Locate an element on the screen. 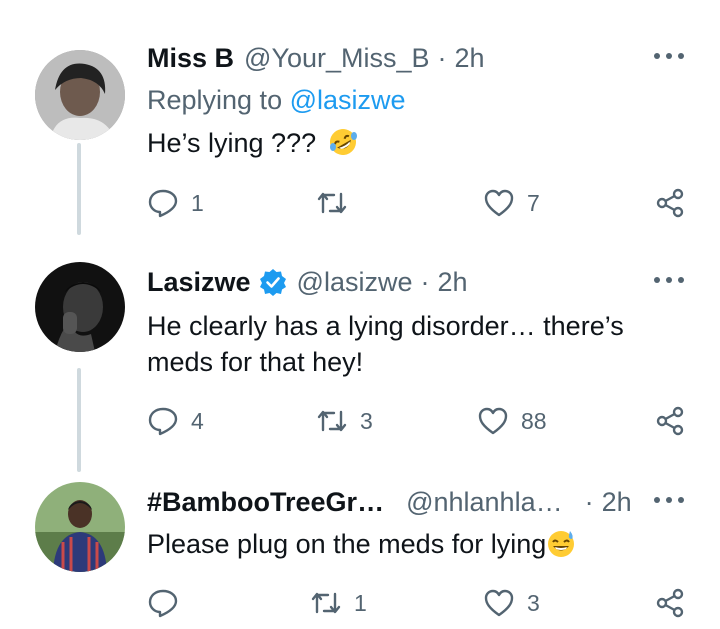  user-handle: @Your_Miss_B is located at coordinates (337, 58).